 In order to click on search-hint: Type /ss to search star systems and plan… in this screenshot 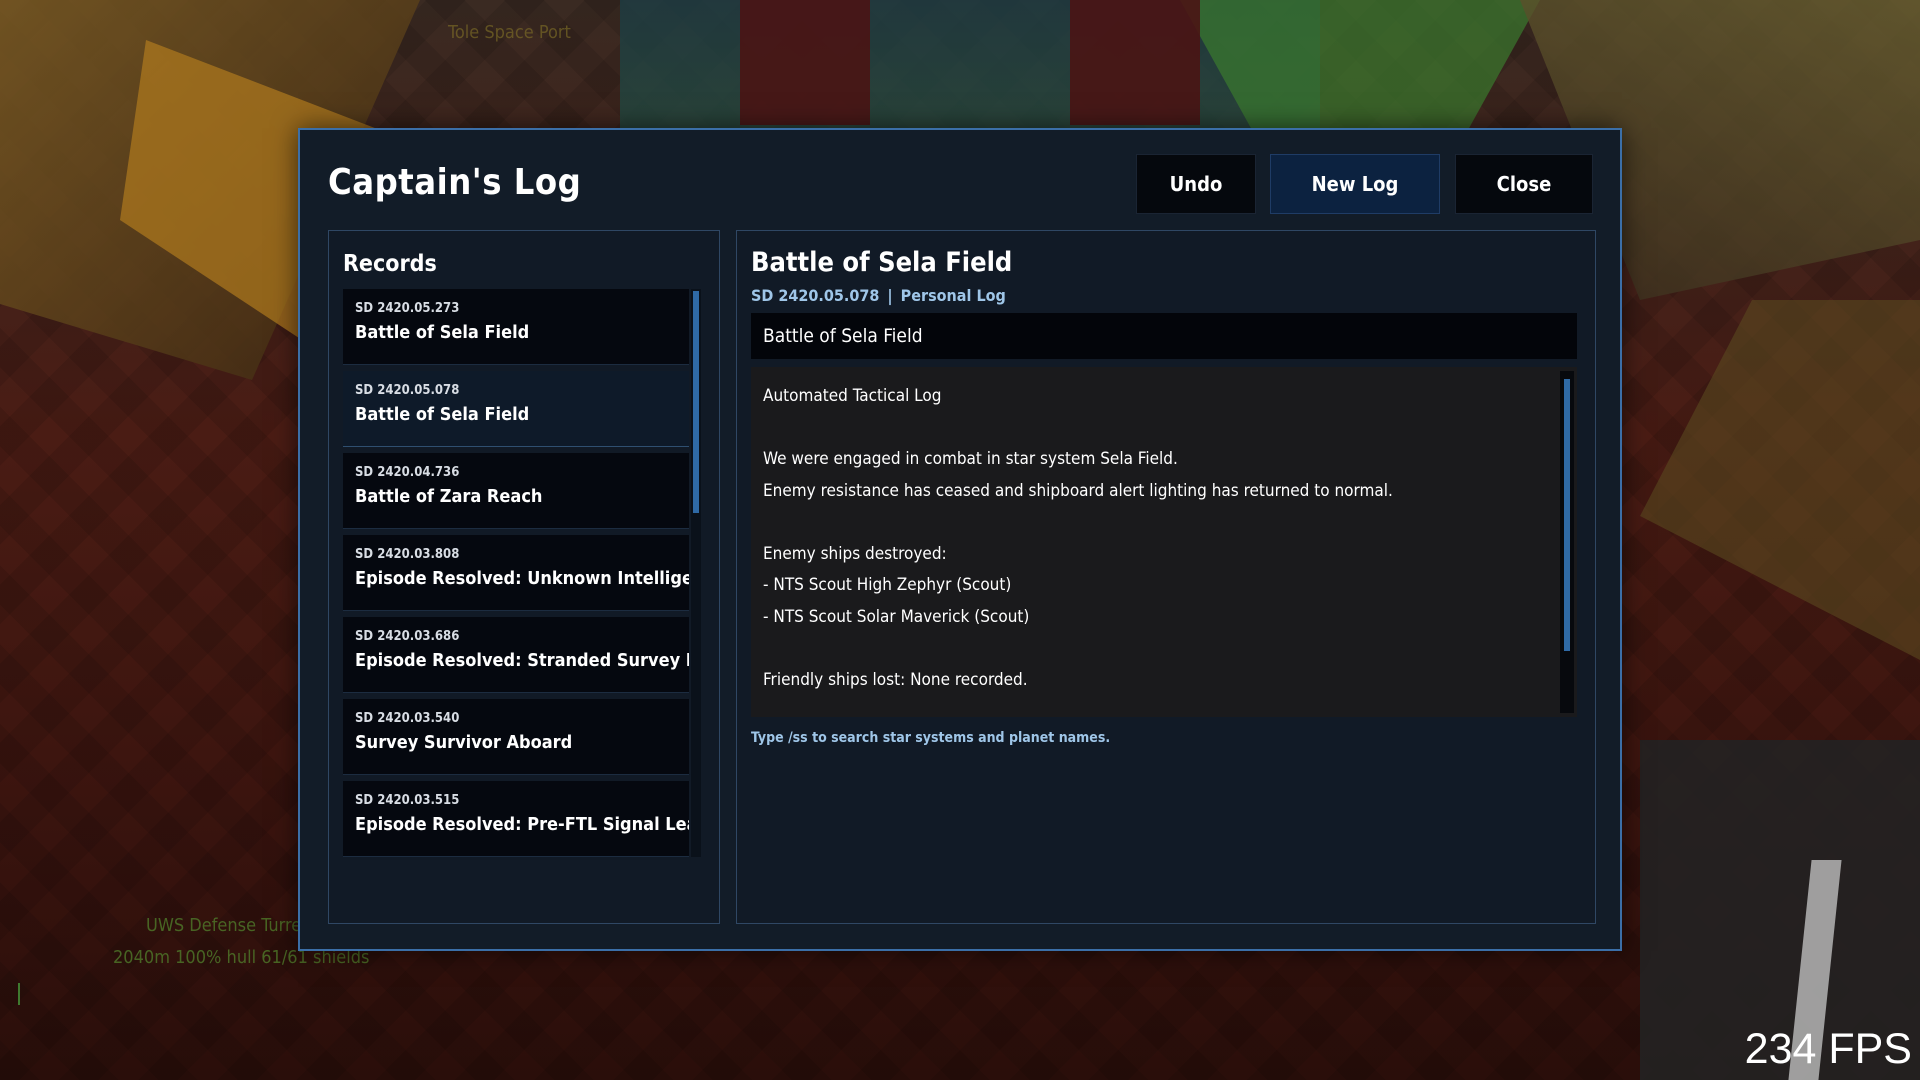, I will do `click(931, 738)`.